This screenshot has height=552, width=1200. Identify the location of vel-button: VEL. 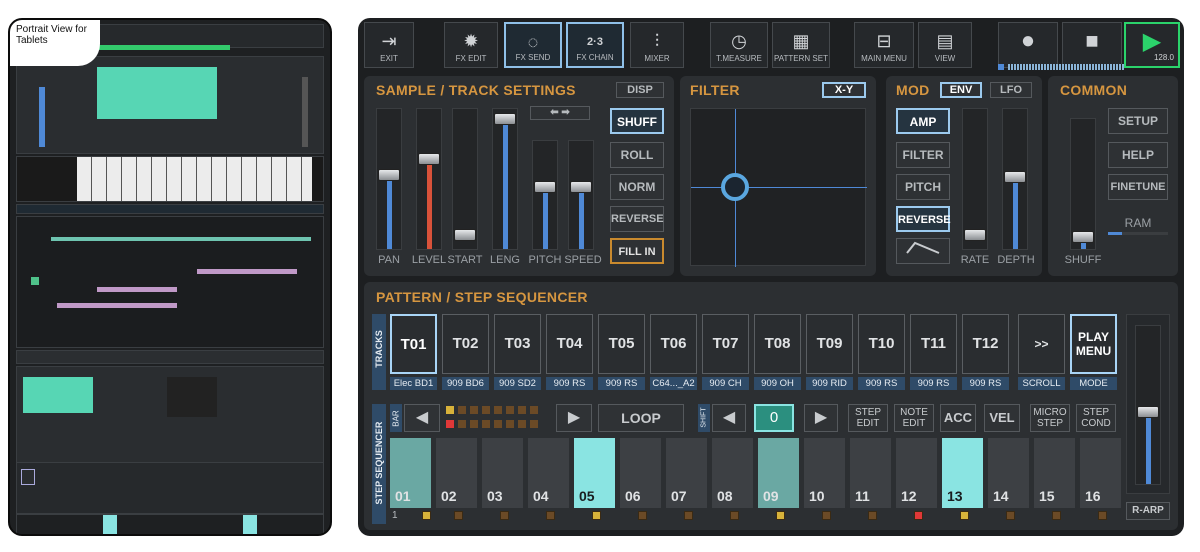
(1002, 418).